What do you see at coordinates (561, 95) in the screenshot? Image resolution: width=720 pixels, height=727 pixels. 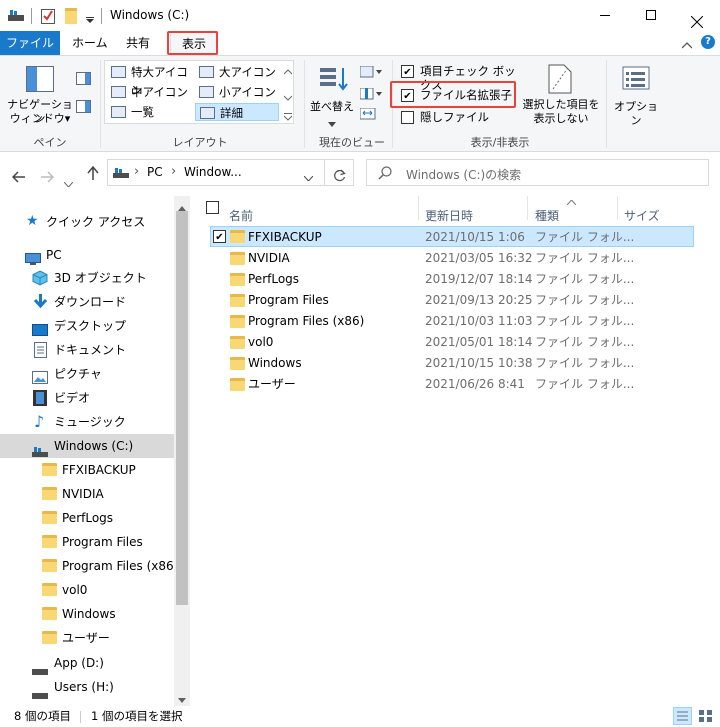 I see `hide-selected-items-button: 選択した項目を 表示しない` at bounding box center [561, 95].